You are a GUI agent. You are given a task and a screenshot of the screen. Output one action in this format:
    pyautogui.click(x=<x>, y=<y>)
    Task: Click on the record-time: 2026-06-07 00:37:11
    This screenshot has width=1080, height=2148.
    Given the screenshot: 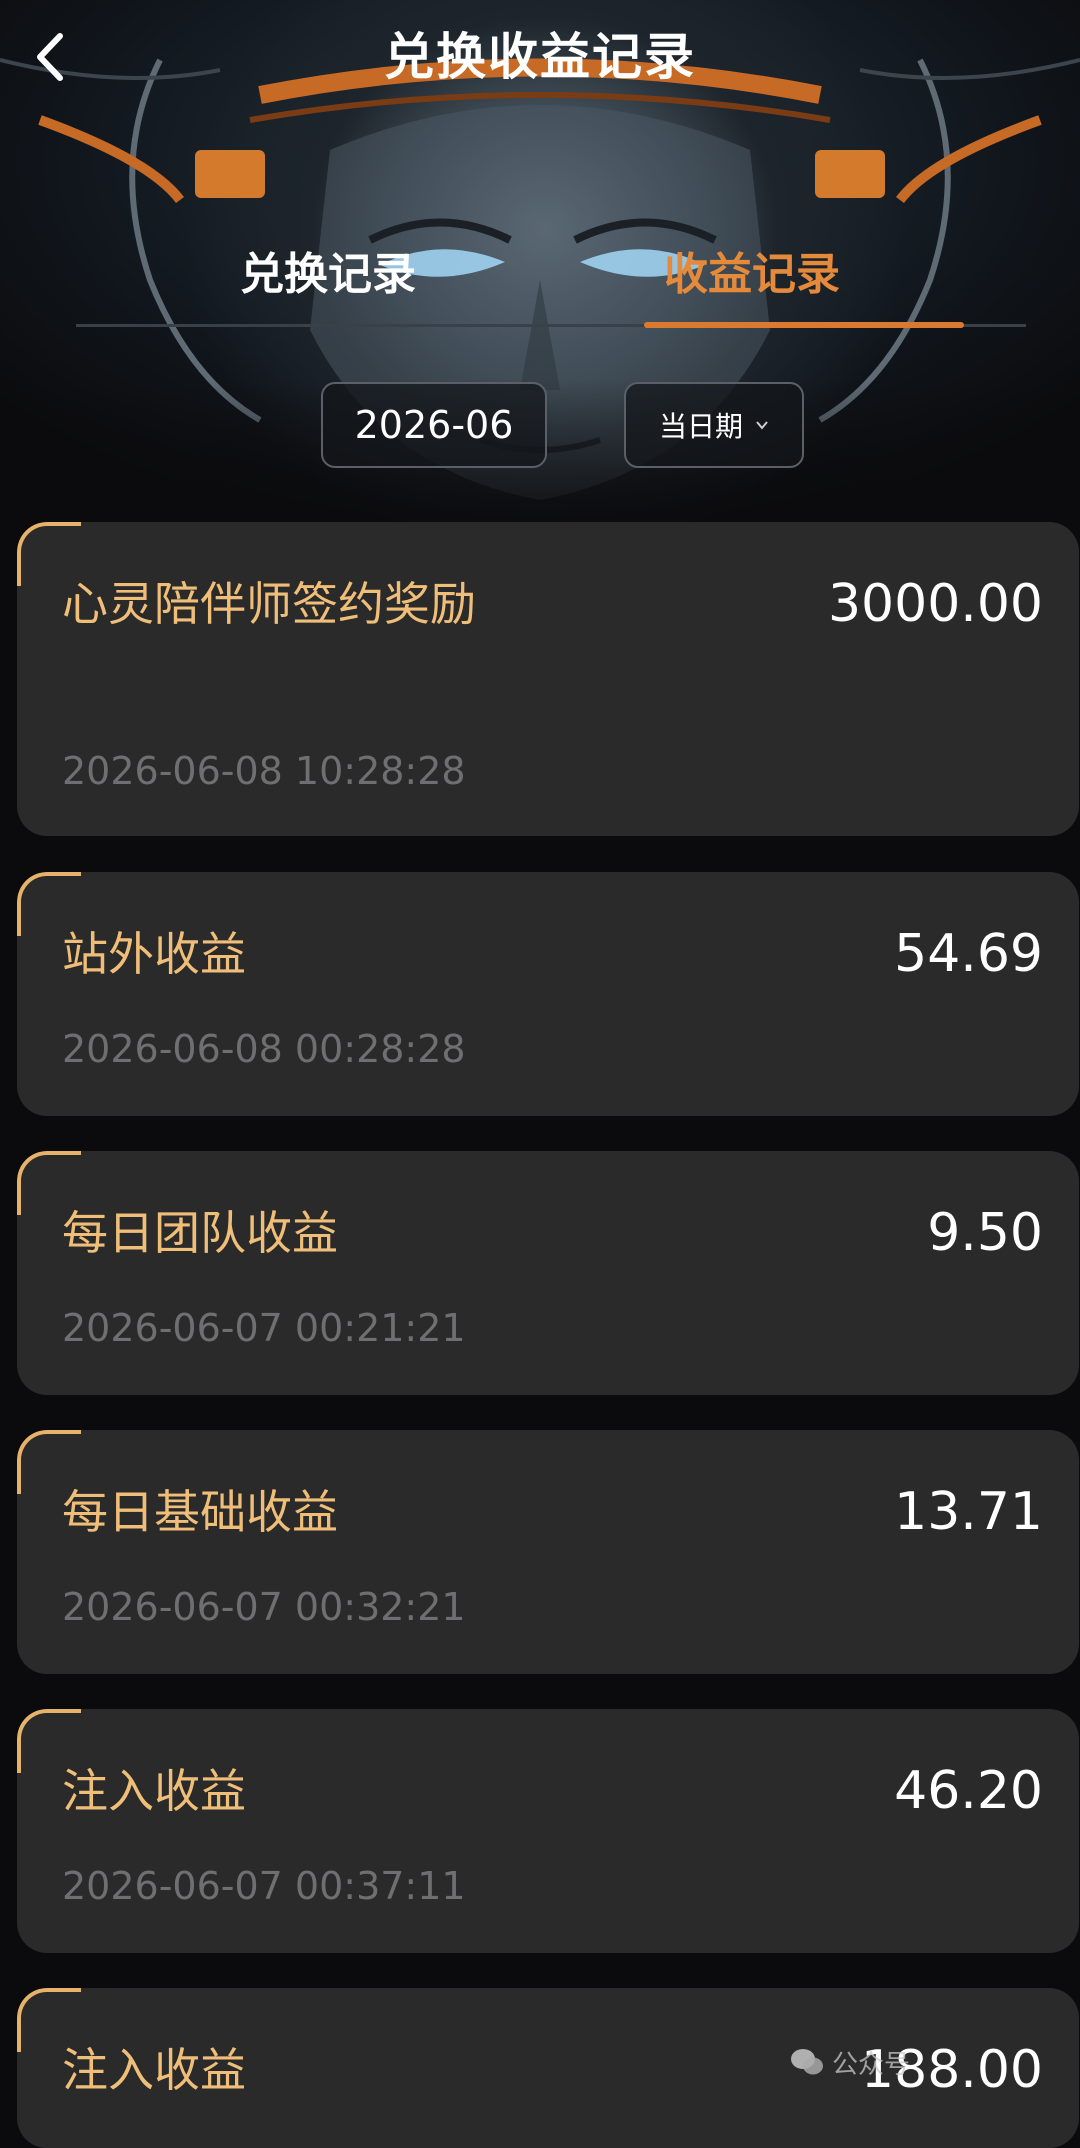 What is the action you would take?
    pyautogui.click(x=264, y=1886)
    